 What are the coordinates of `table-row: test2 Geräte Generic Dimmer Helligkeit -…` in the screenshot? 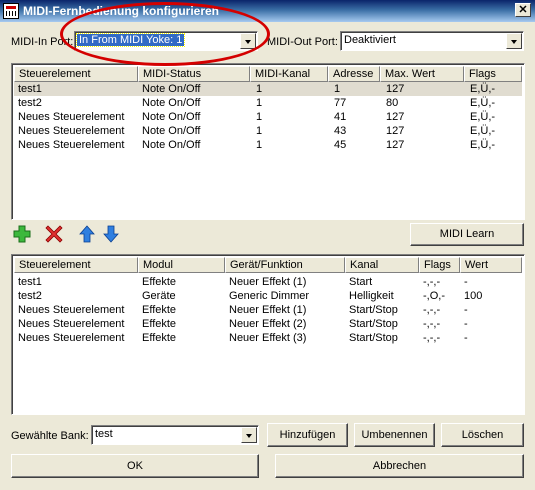 It's located at (268, 296).